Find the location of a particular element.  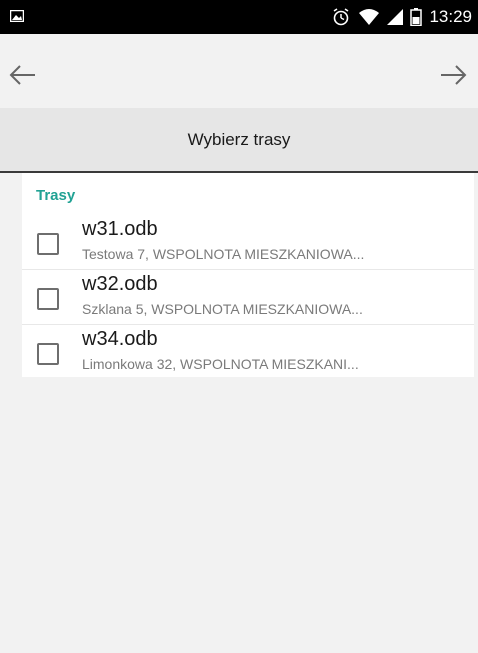

status-icons: 13:29 is located at coordinates (401, 17).